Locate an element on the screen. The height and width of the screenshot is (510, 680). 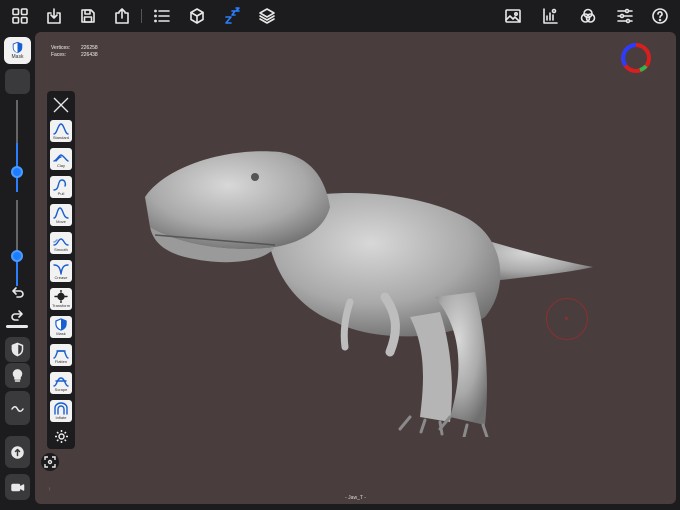
object-name-label: - Jaw_T - is located at coordinates (355, 498).